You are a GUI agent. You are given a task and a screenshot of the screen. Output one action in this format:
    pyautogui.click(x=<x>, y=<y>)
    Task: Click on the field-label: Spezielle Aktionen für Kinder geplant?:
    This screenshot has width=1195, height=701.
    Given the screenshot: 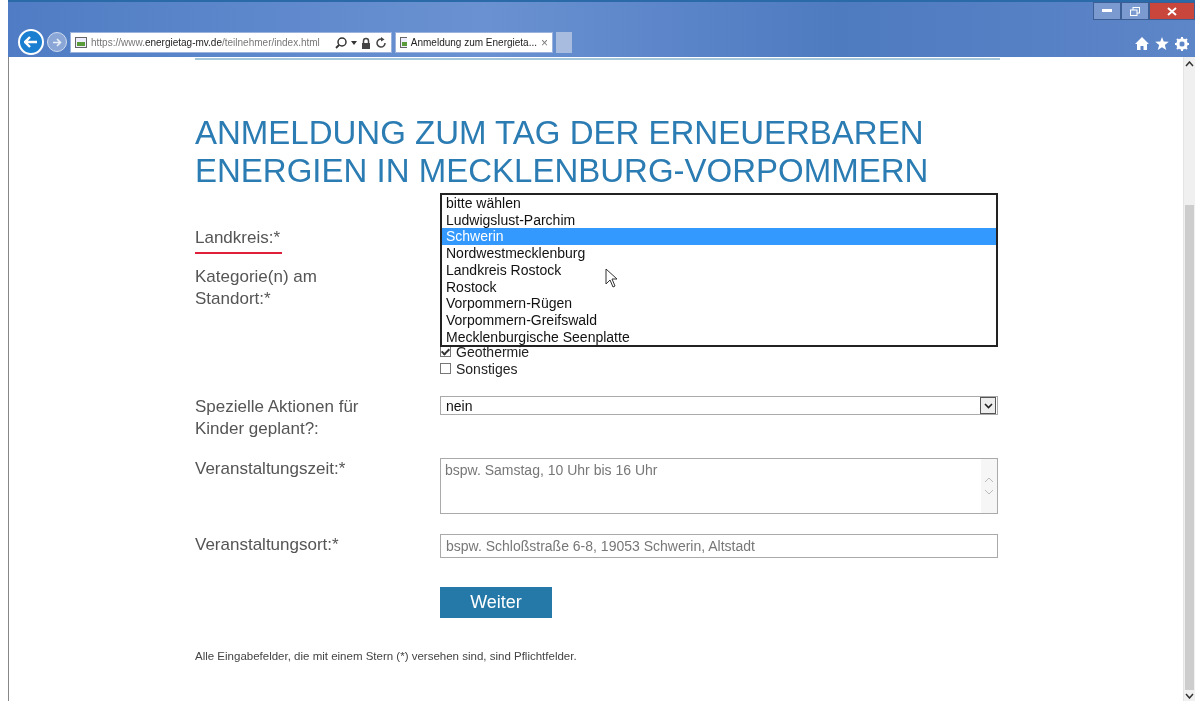 What is the action you would take?
    pyautogui.click(x=277, y=418)
    